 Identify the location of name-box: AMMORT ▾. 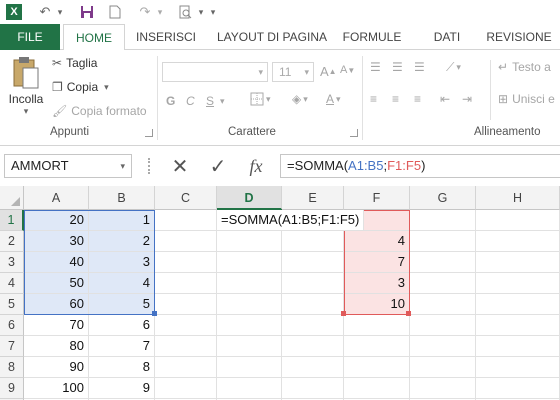
(68, 166).